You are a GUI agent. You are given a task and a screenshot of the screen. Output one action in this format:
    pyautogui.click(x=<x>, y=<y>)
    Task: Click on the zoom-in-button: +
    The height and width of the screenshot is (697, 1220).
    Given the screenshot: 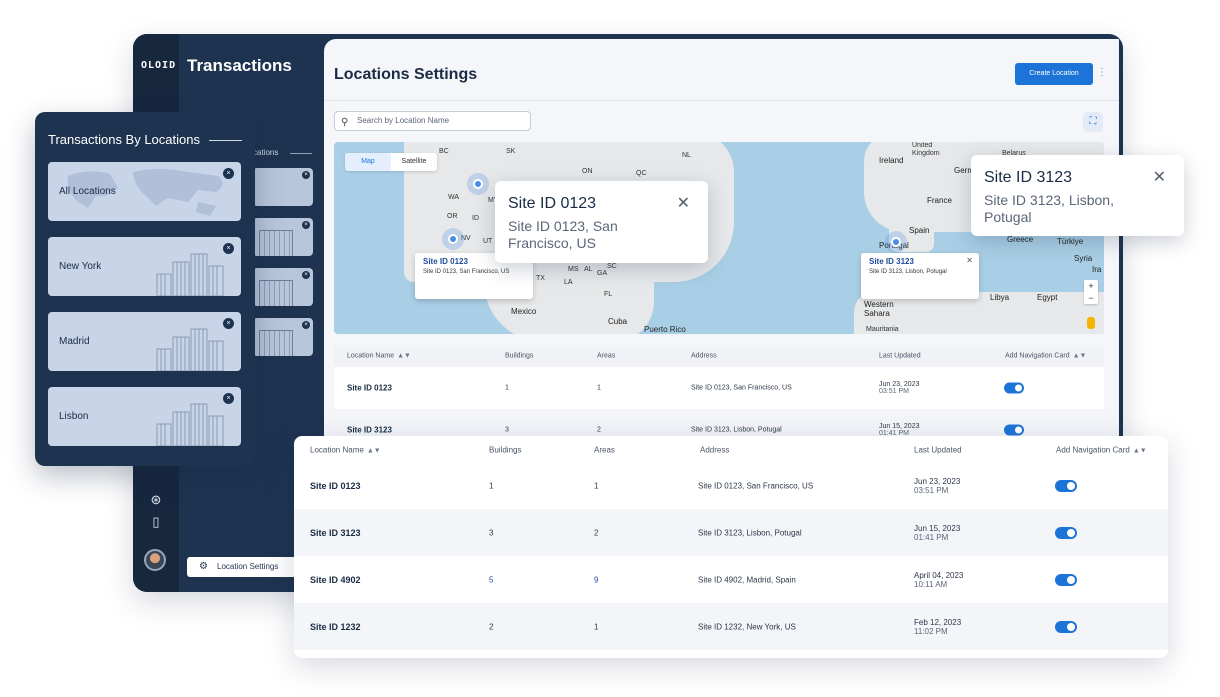 What is the action you would take?
    pyautogui.click(x=1091, y=286)
    